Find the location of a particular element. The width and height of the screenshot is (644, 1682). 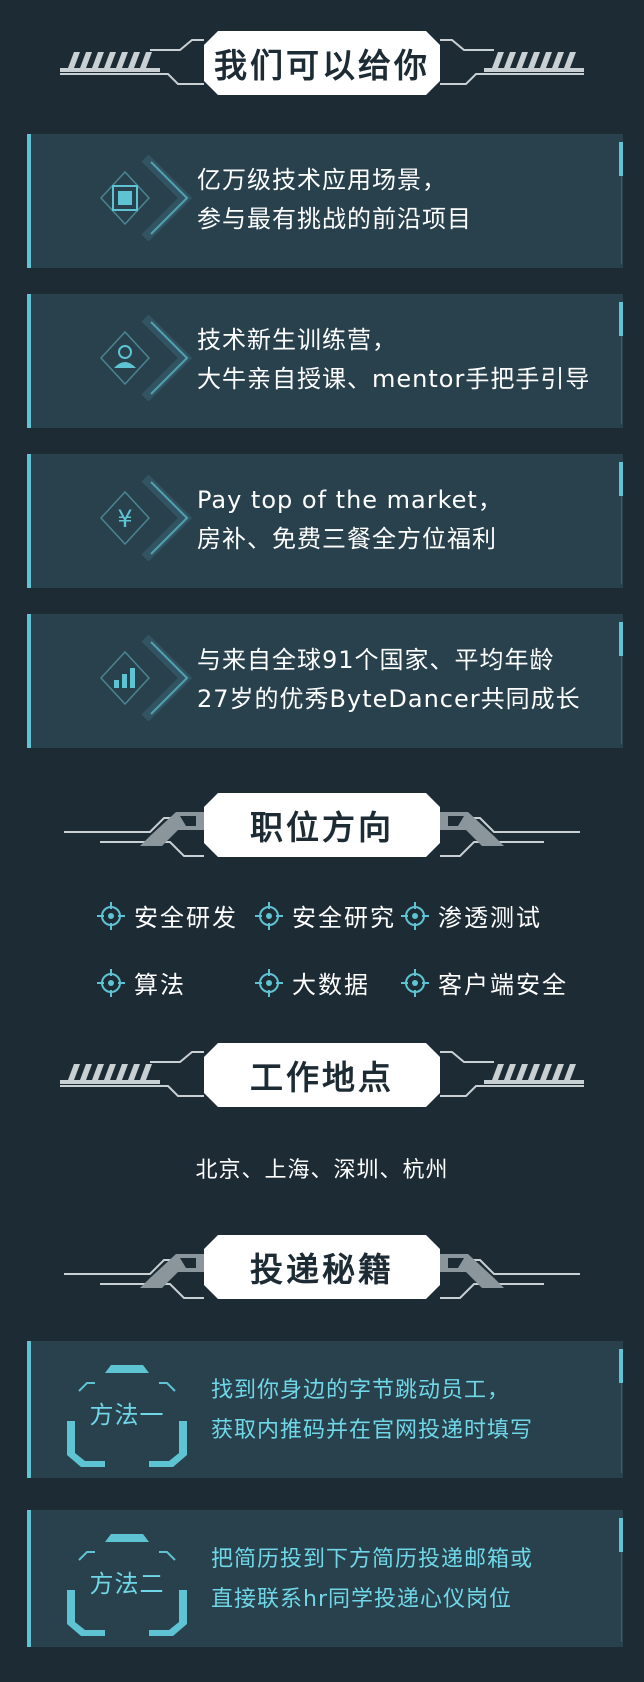

section-title-positions: 职位方向 is located at coordinates (322, 827).